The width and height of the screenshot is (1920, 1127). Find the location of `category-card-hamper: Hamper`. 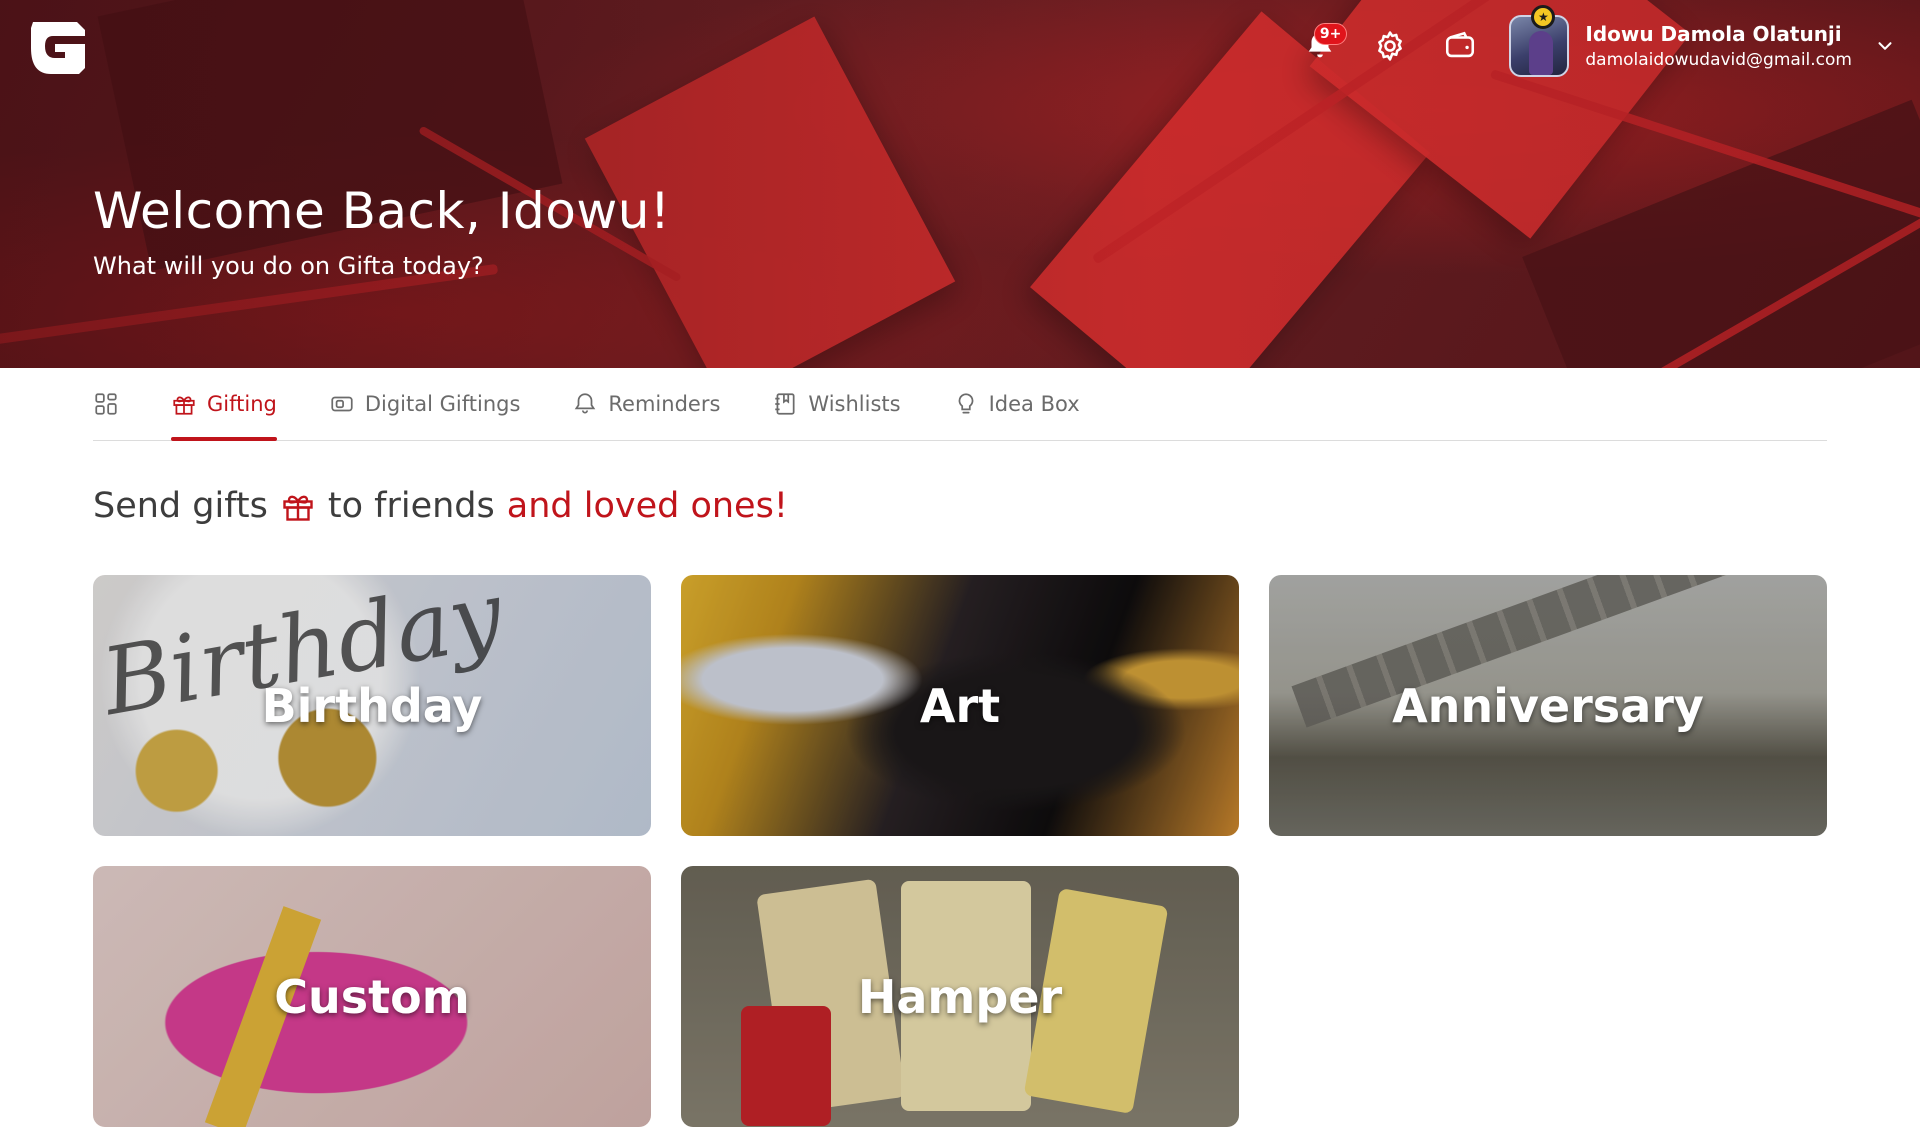

category-card-hamper: Hamper is located at coordinates (960, 996).